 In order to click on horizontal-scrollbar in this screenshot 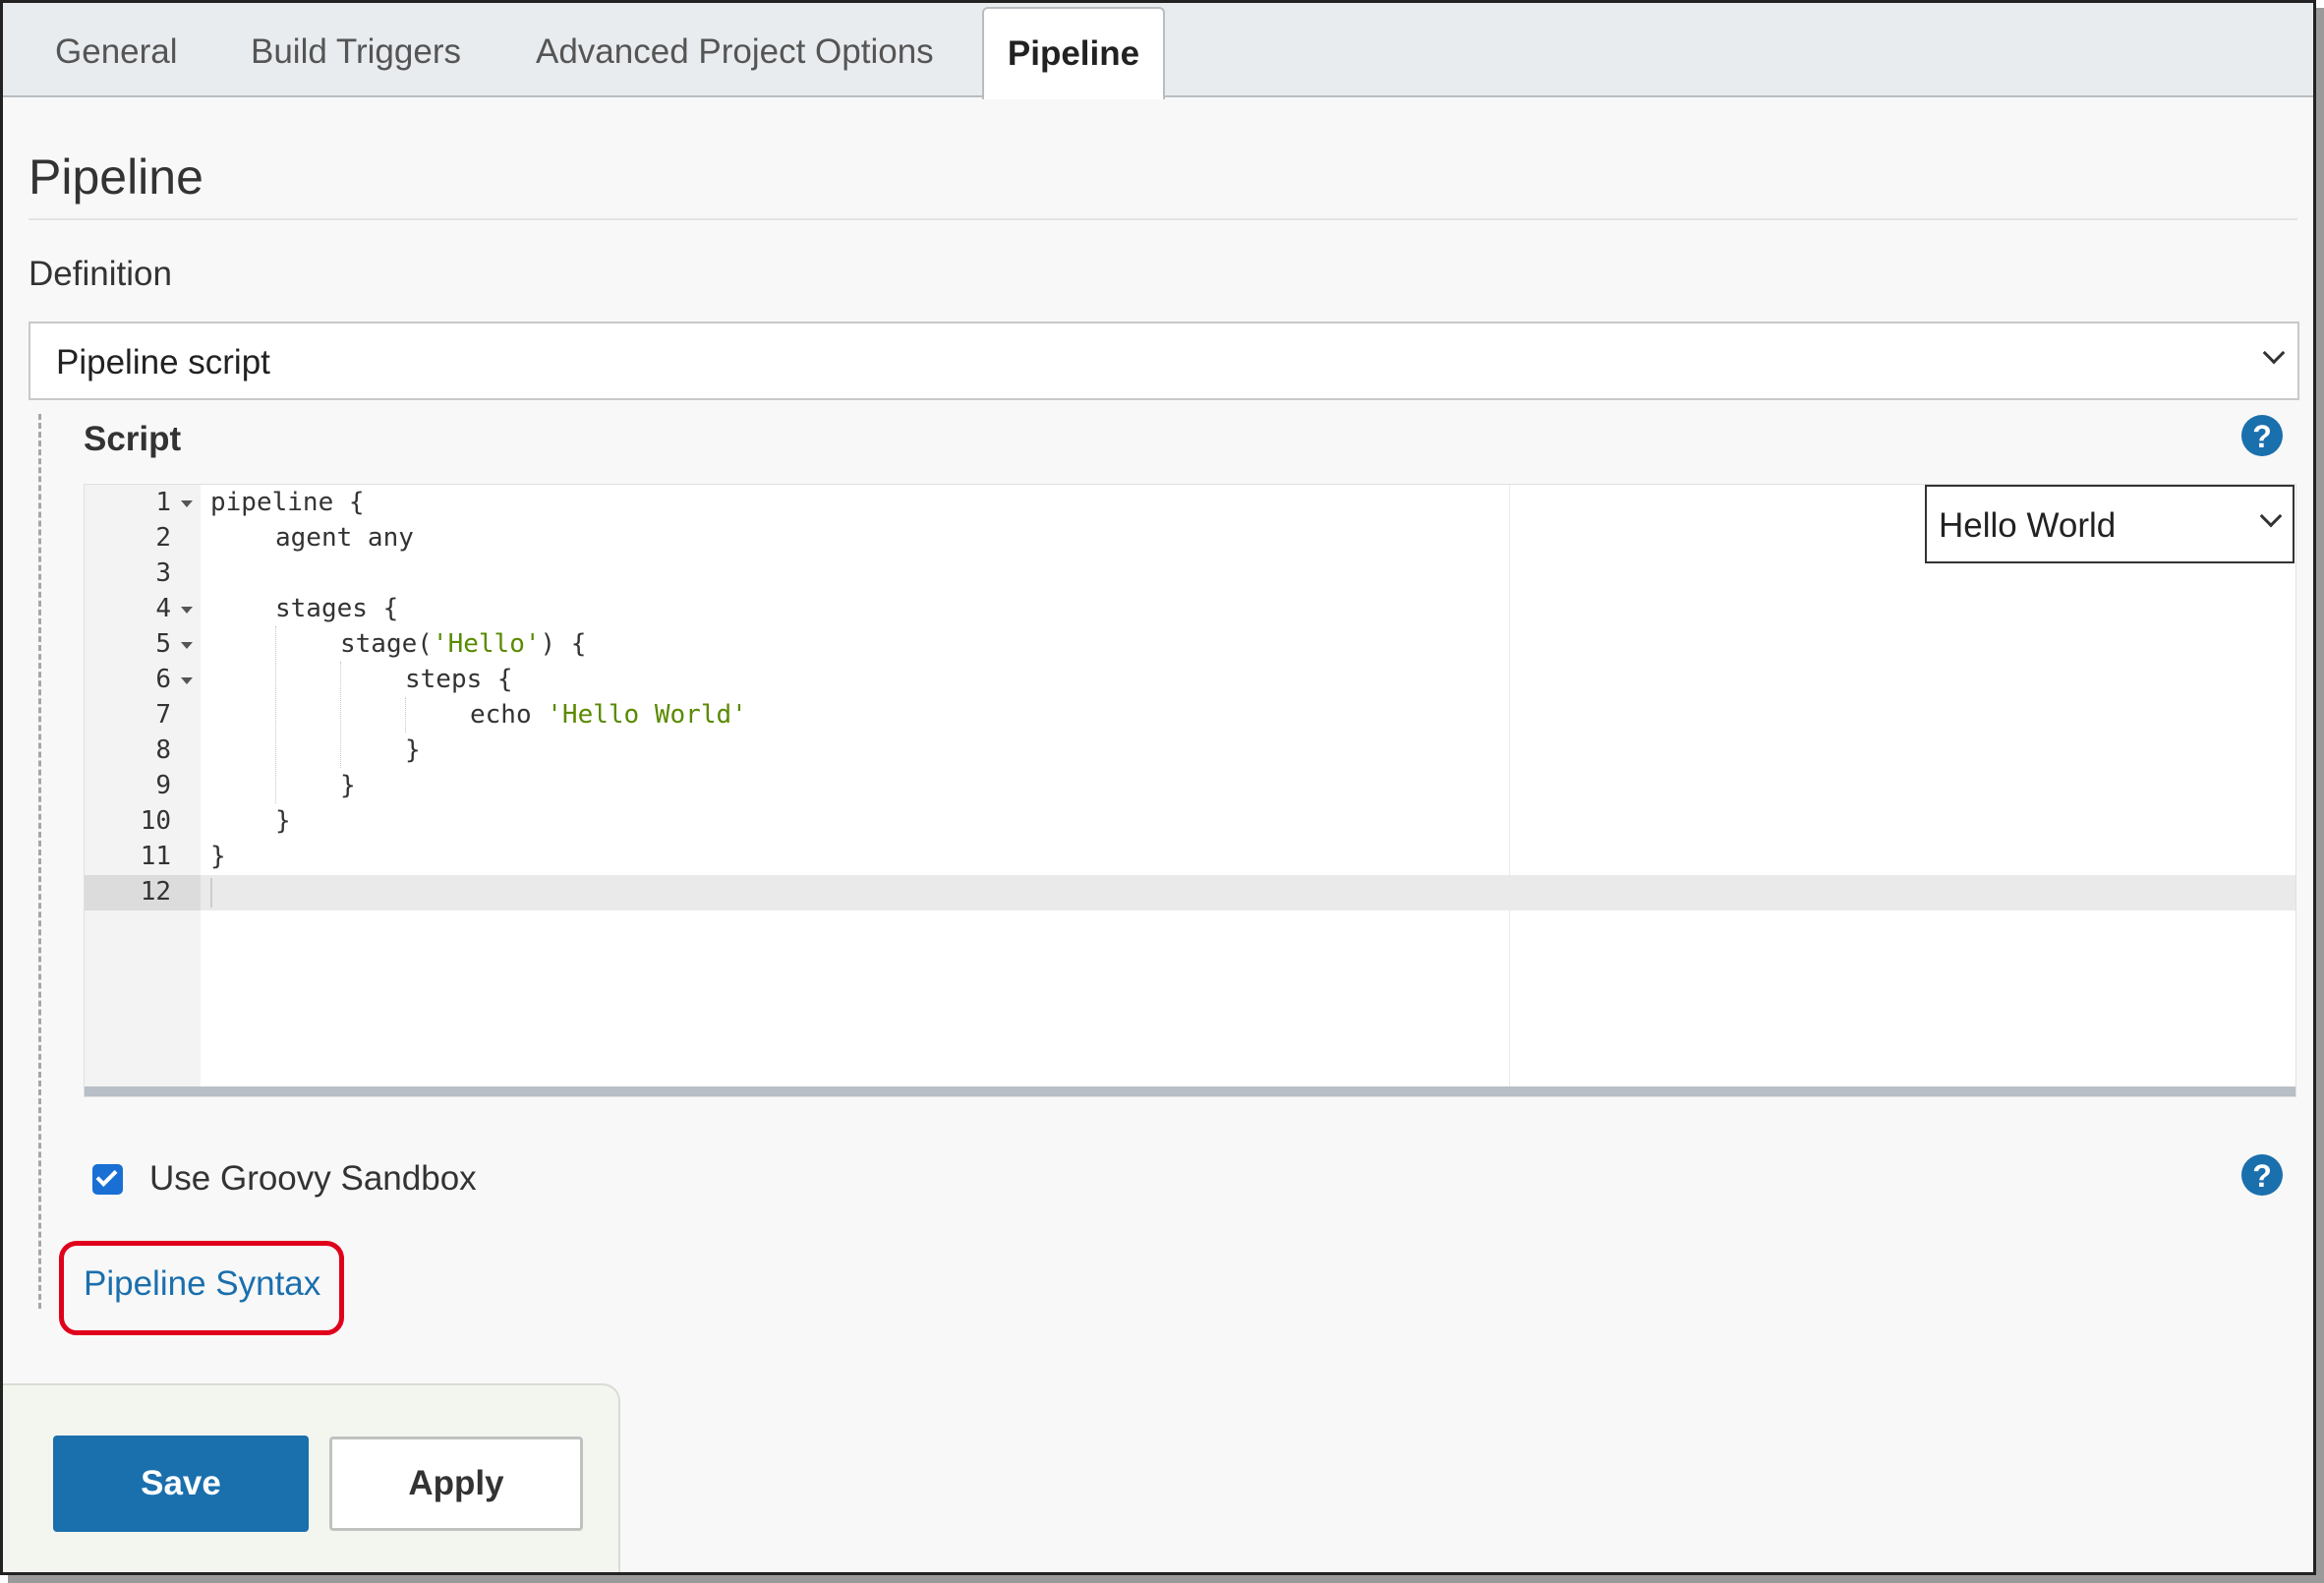, I will do `click(1190, 1091)`.